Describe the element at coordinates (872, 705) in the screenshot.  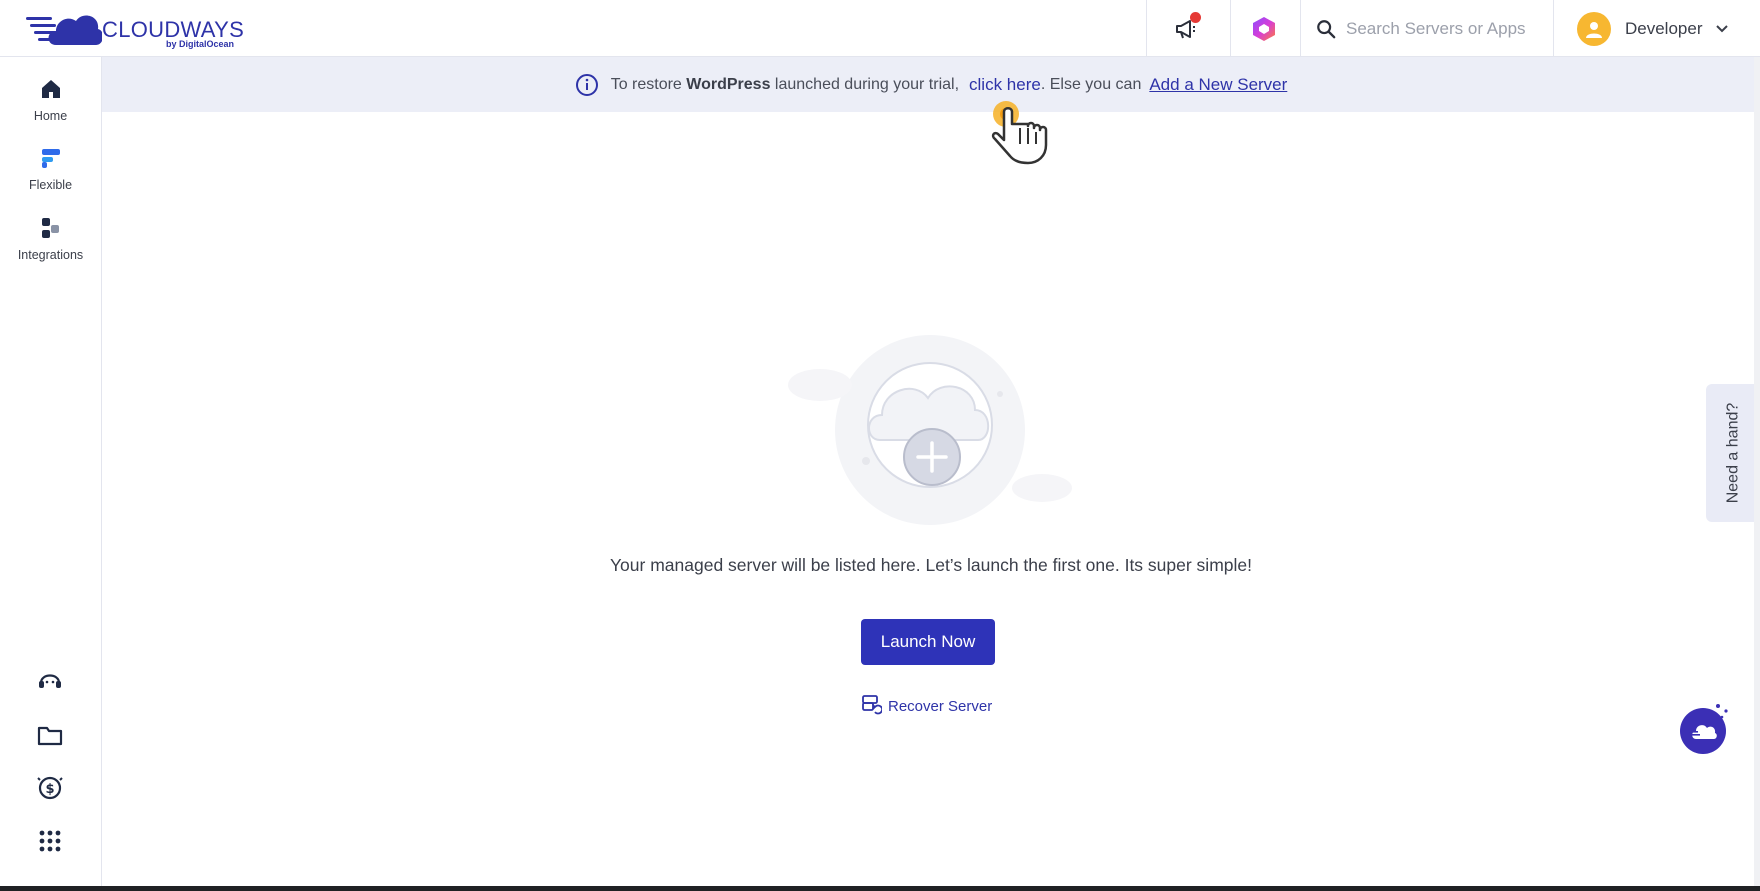
I see `recover-server-icon` at that location.